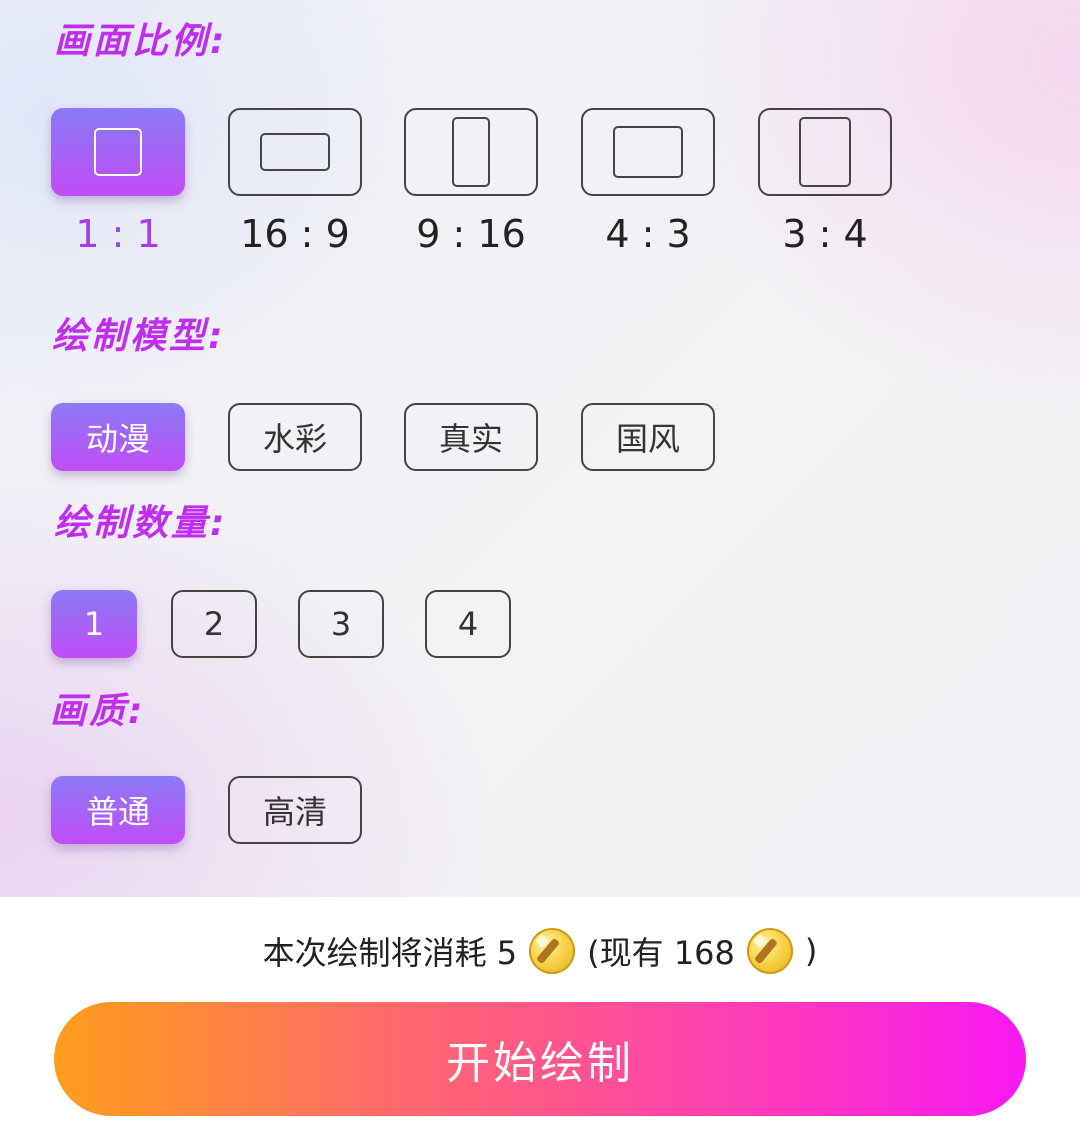  Describe the element at coordinates (471, 437) in the screenshot. I see `model-option-realistic: 真实` at that location.